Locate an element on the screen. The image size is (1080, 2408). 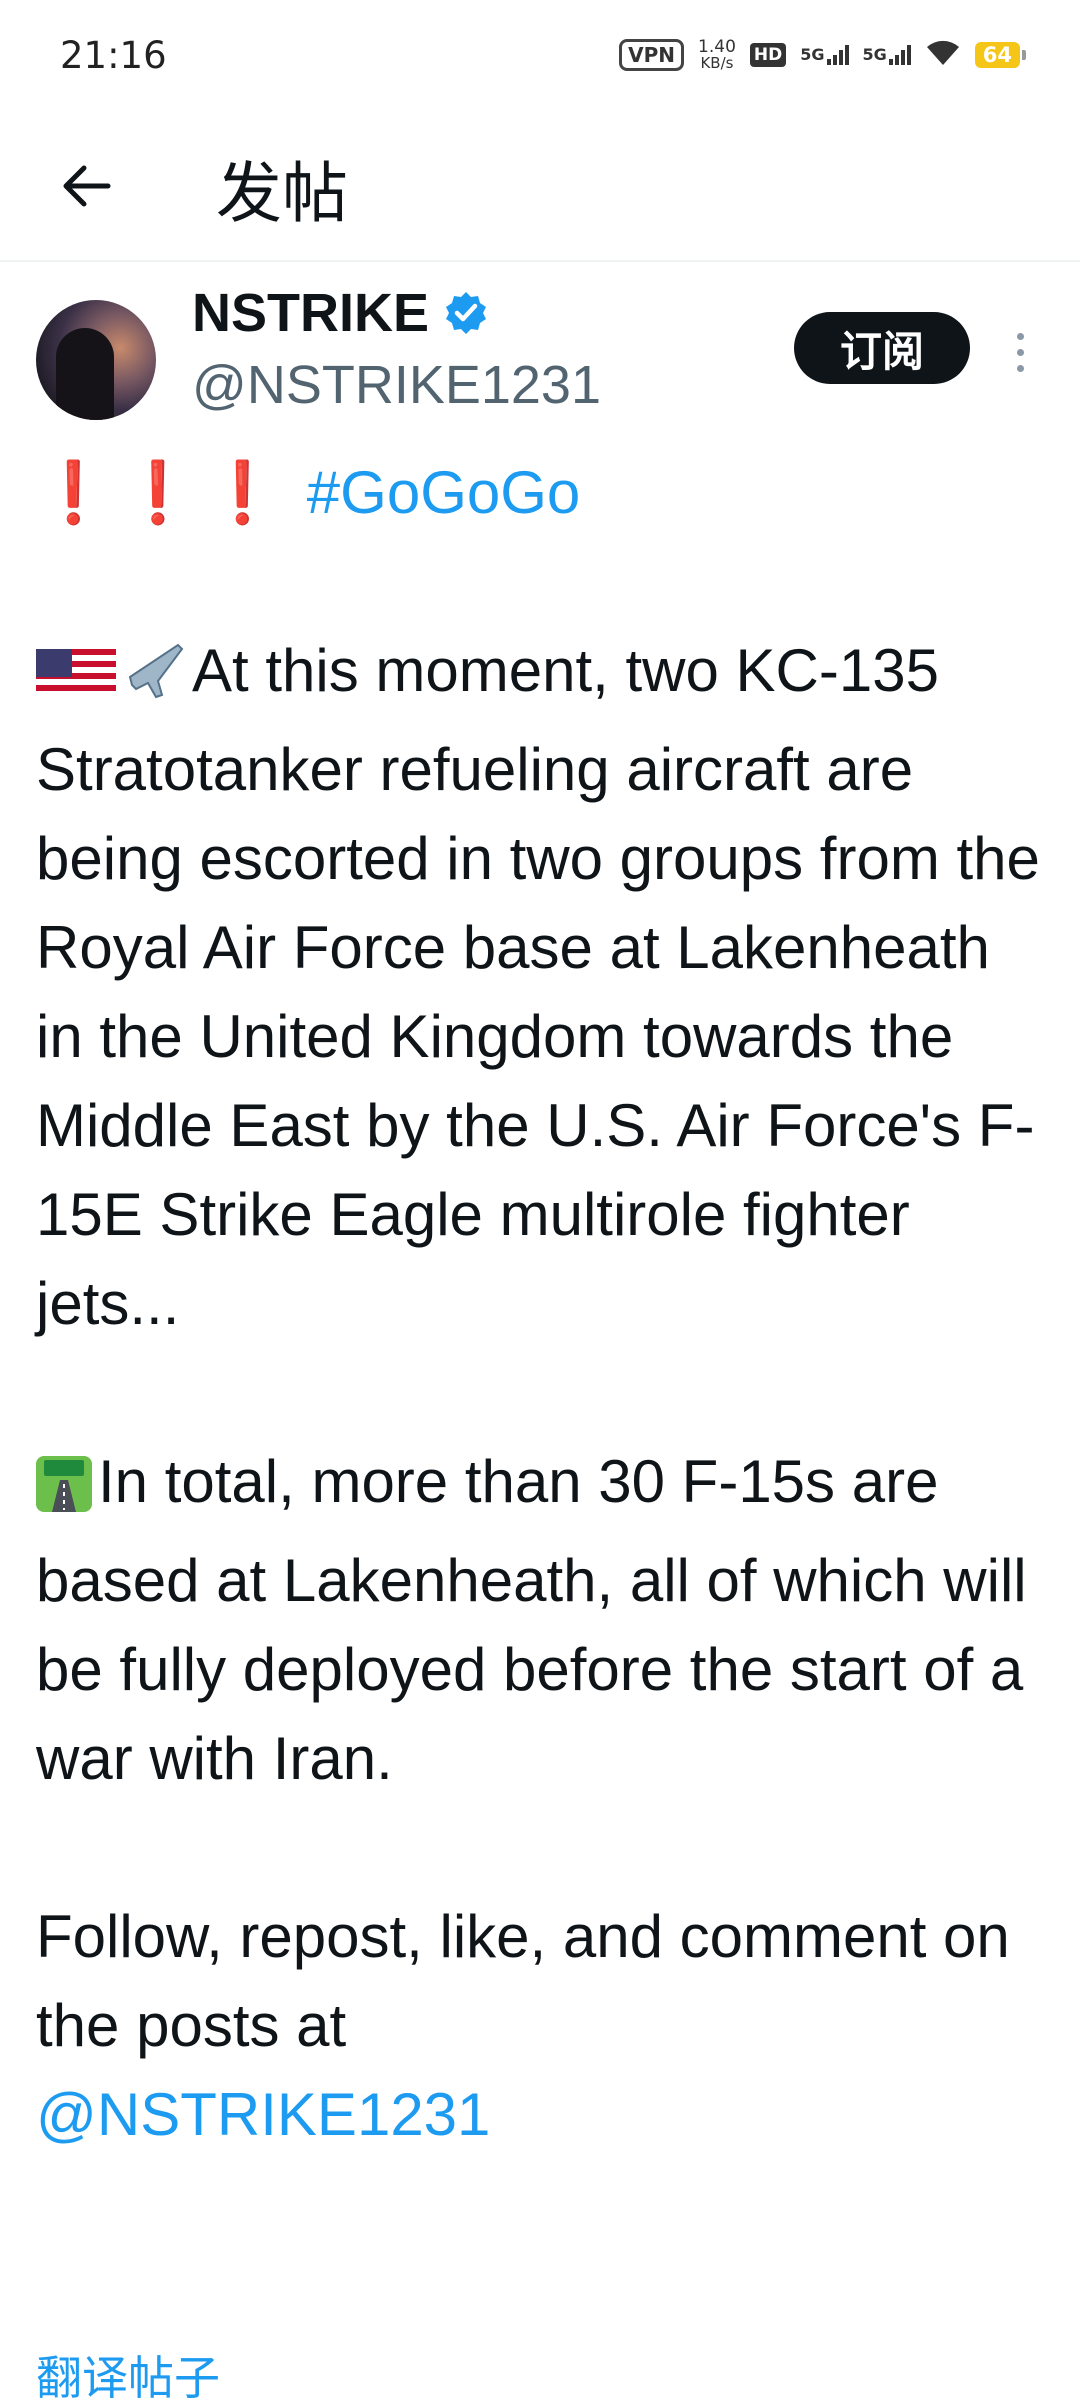
post-header: NSTRIKE @NSTRIKE1231 订阅 is located at coordinates (540, 352).